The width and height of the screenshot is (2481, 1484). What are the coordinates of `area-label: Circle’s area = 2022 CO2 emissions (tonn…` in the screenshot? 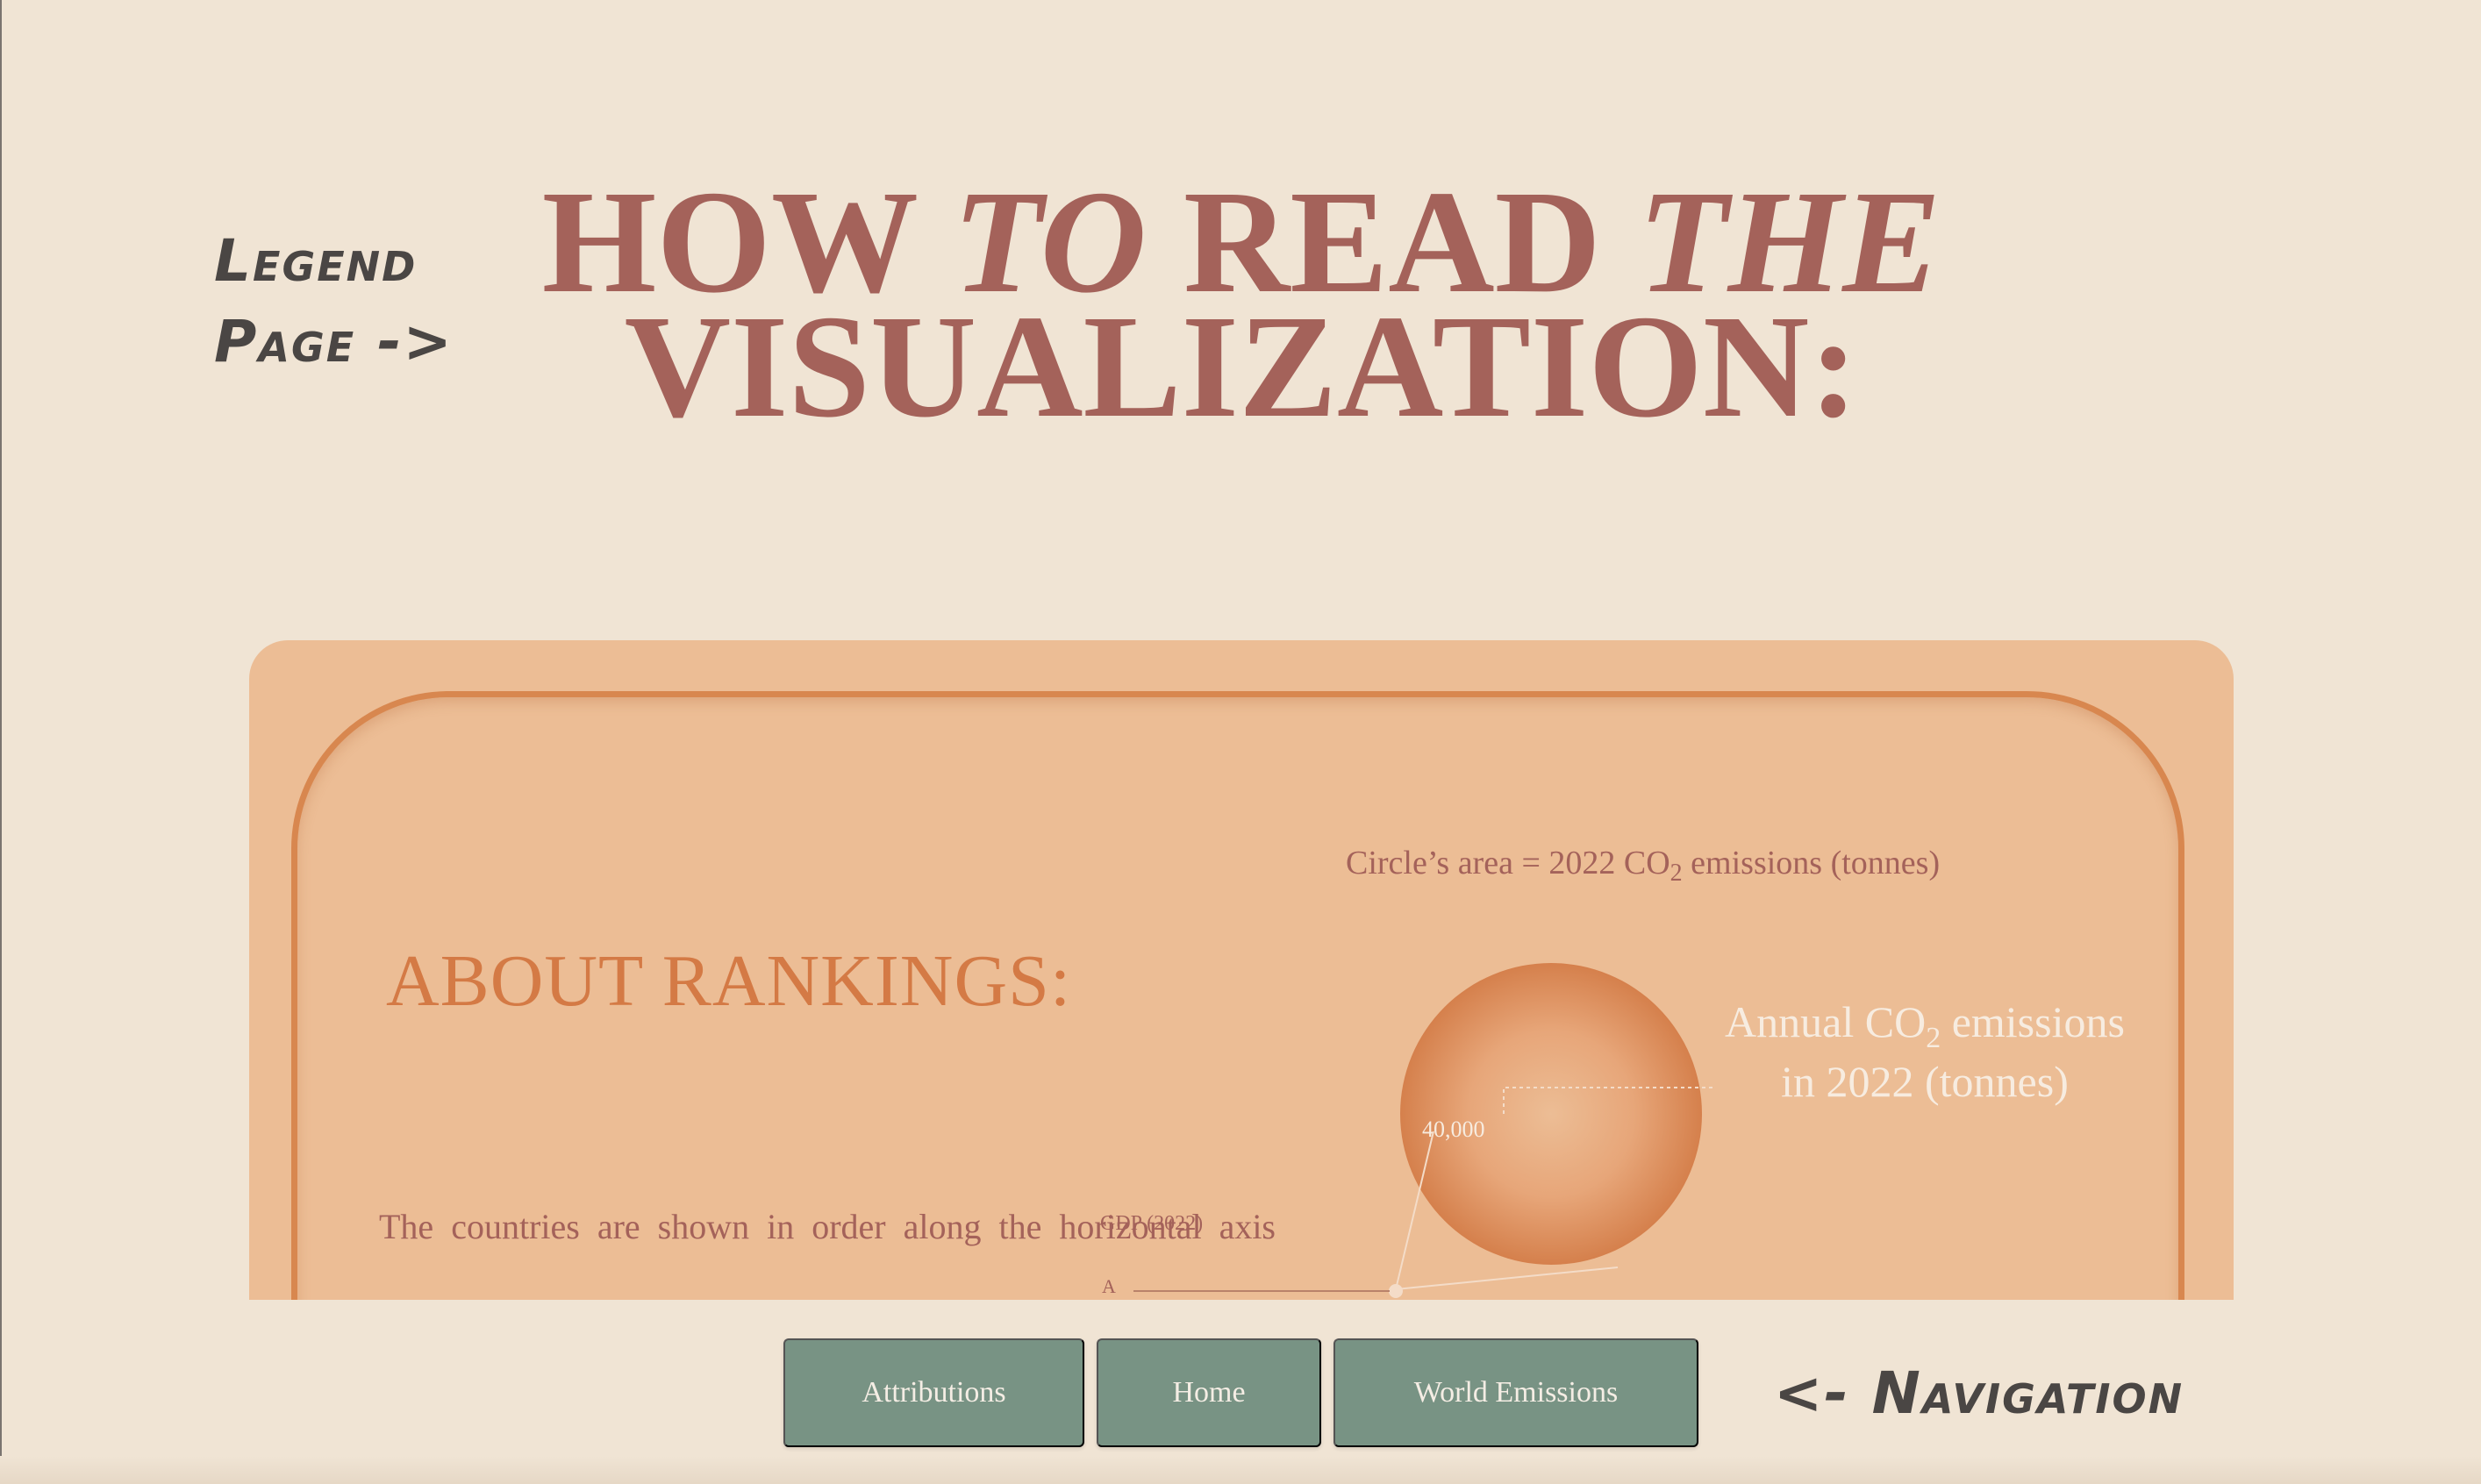 It's located at (1643, 866).